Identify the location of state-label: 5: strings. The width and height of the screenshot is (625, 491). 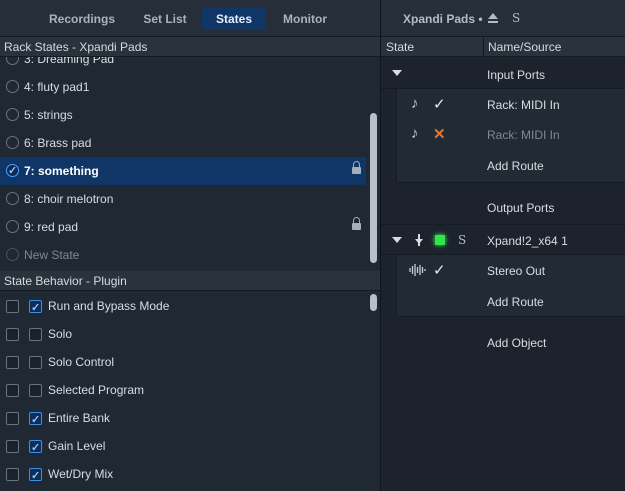
(48, 115).